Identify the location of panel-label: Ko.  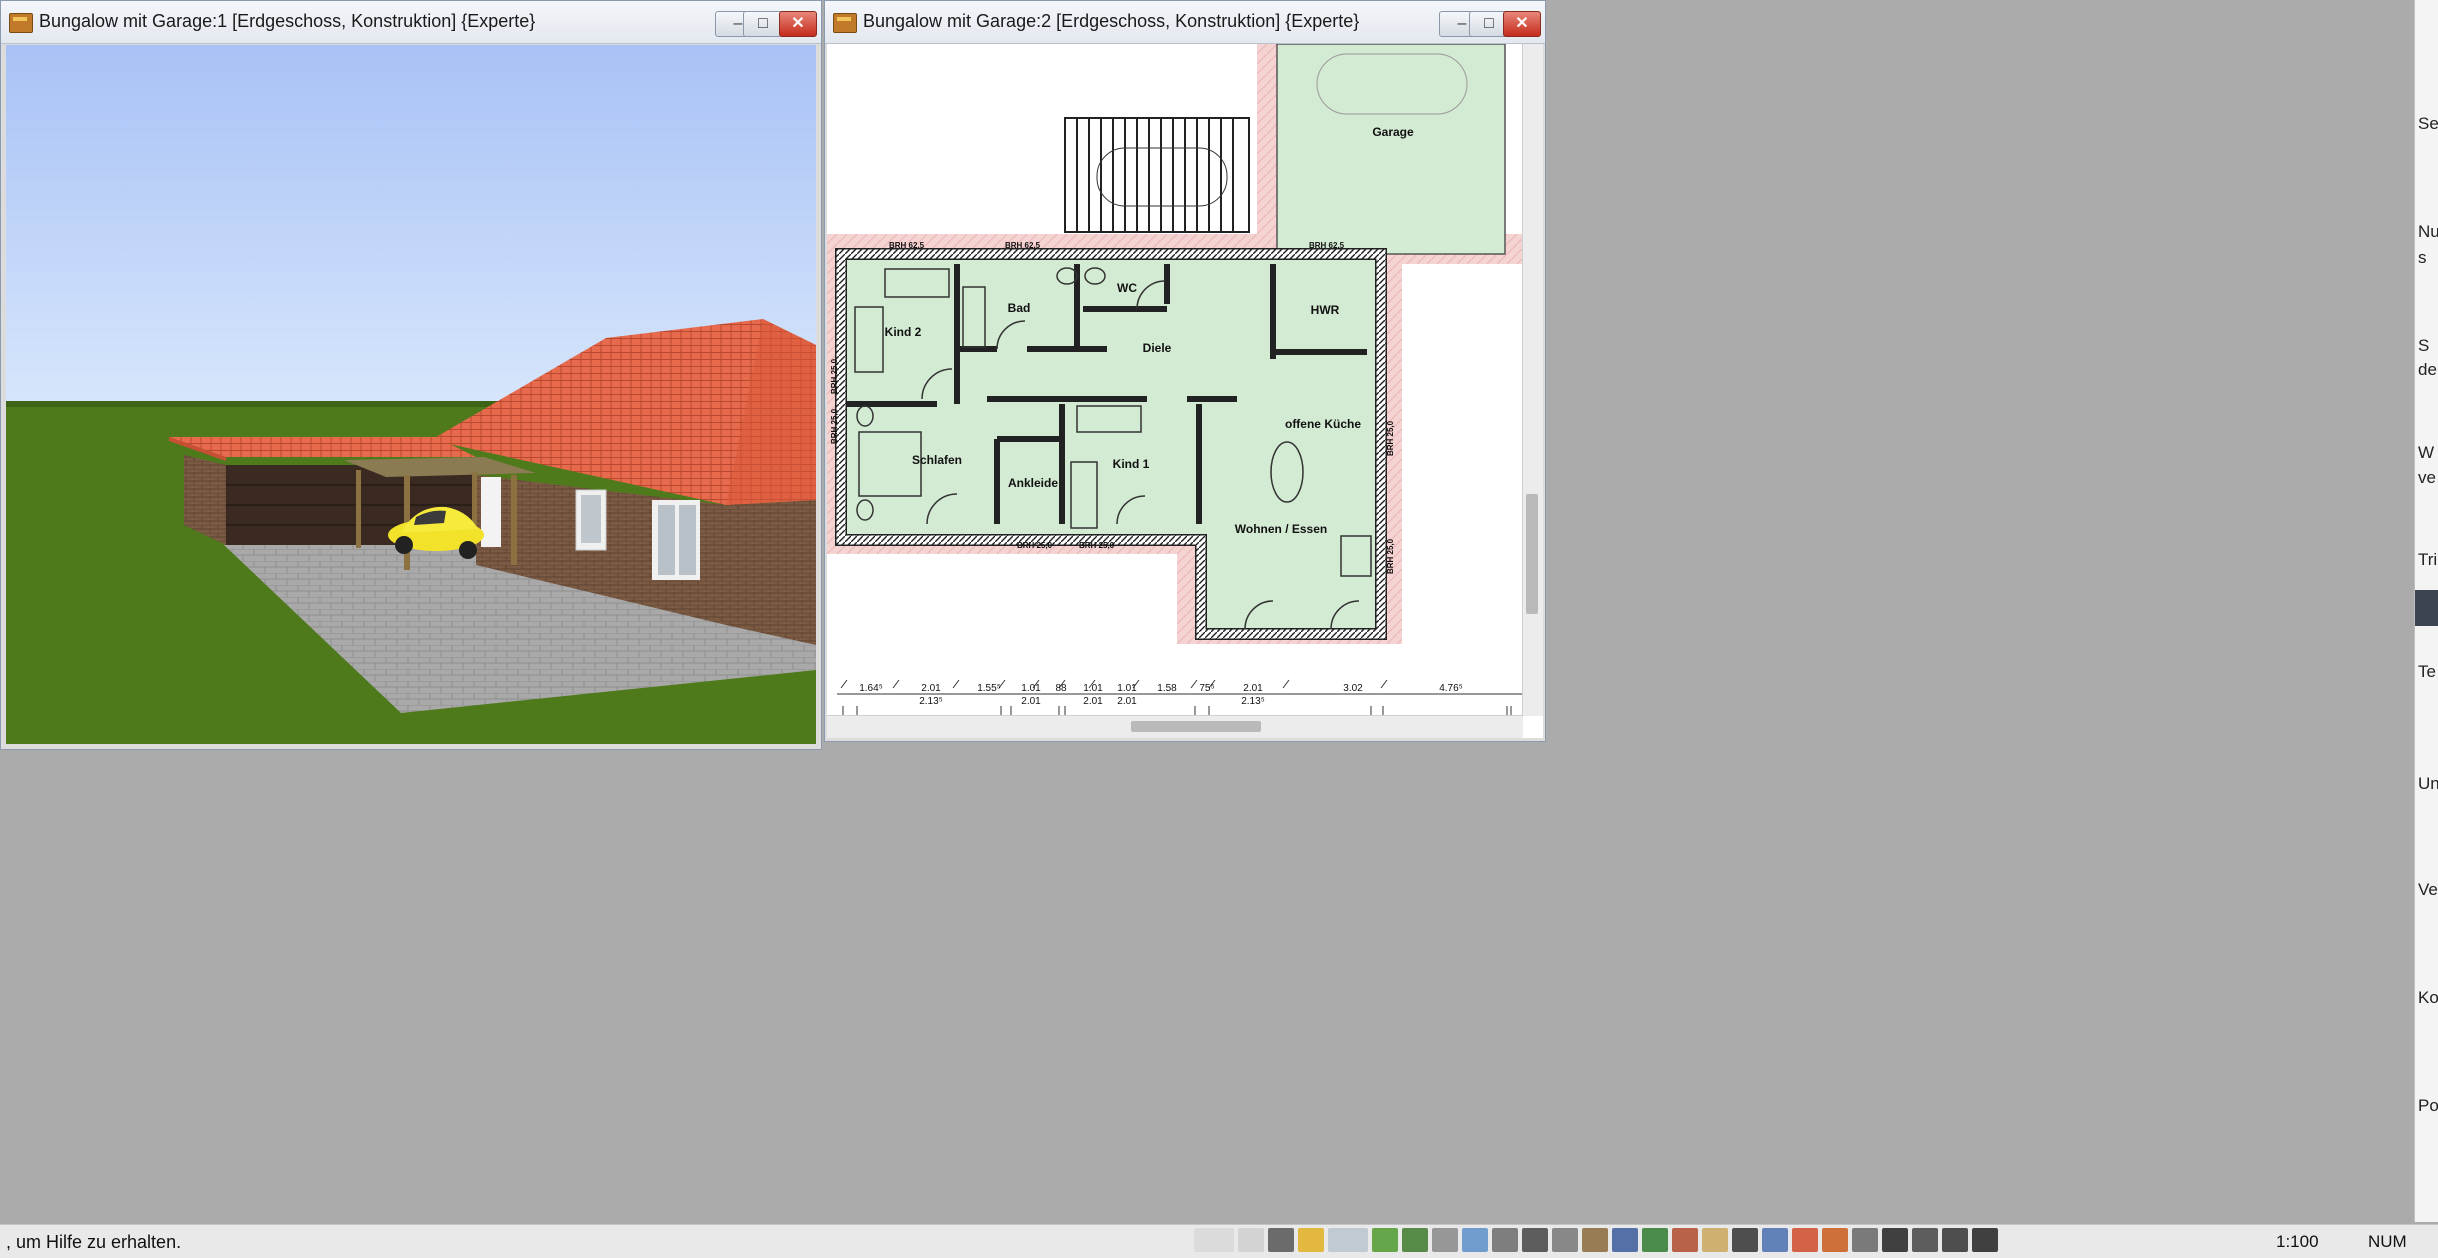
(2428, 998).